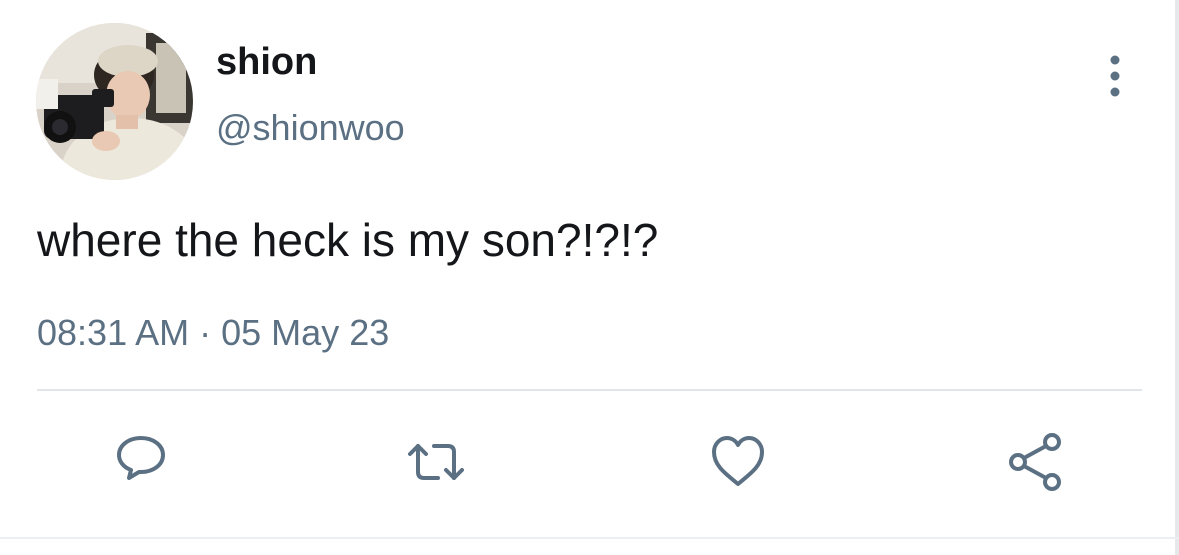 The width and height of the screenshot is (1179, 555). I want to click on like-button, so click(738, 462).